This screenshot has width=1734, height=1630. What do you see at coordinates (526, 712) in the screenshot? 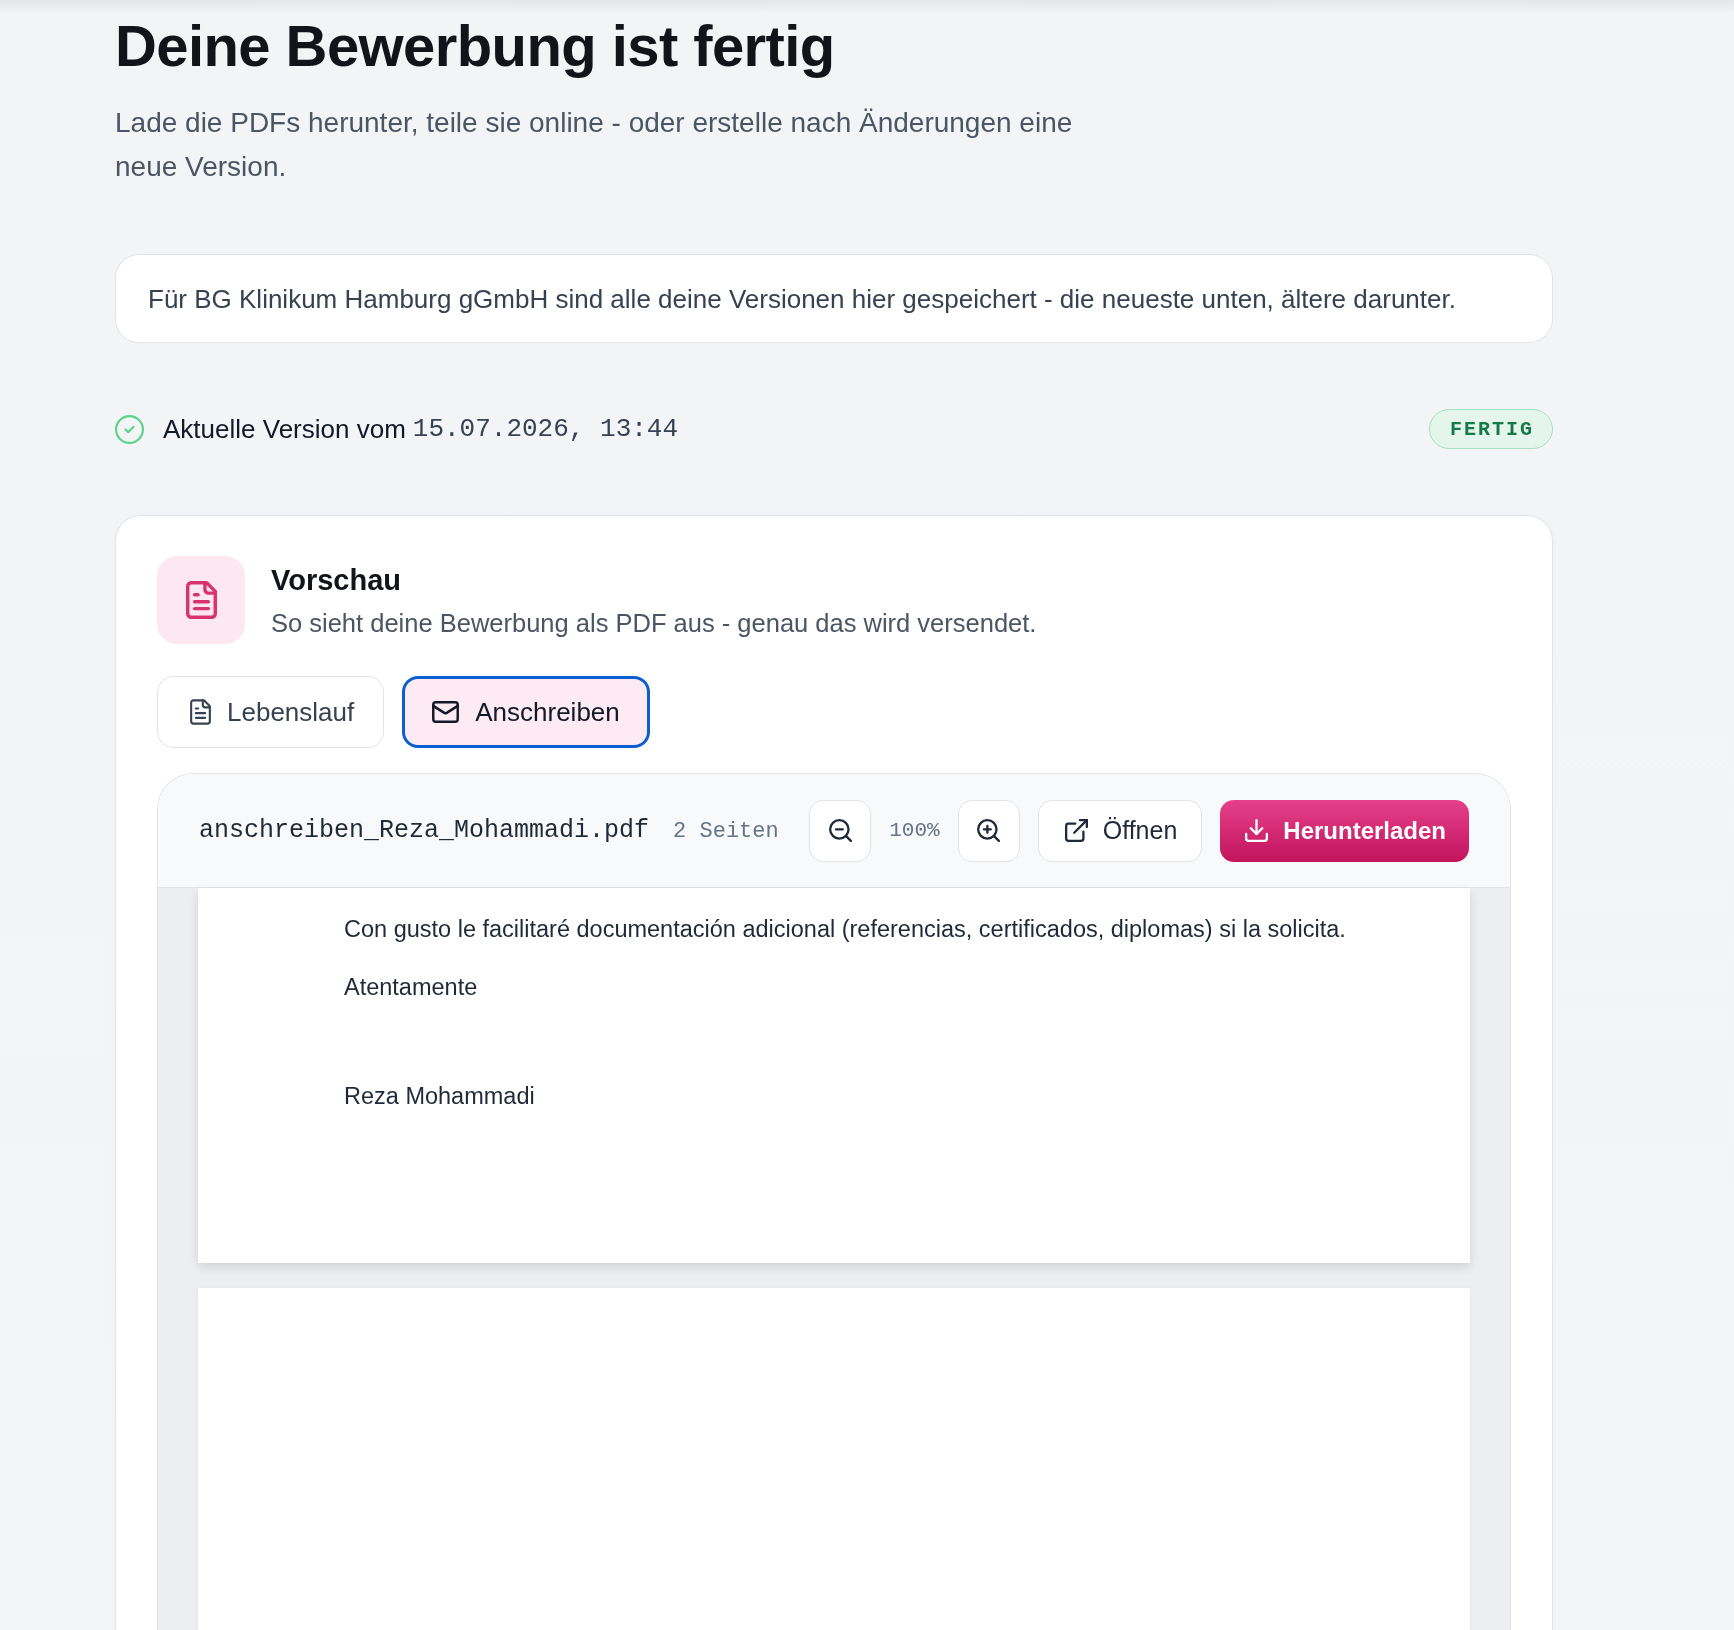
I see `tab: Anschreiben` at bounding box center [526, 712].